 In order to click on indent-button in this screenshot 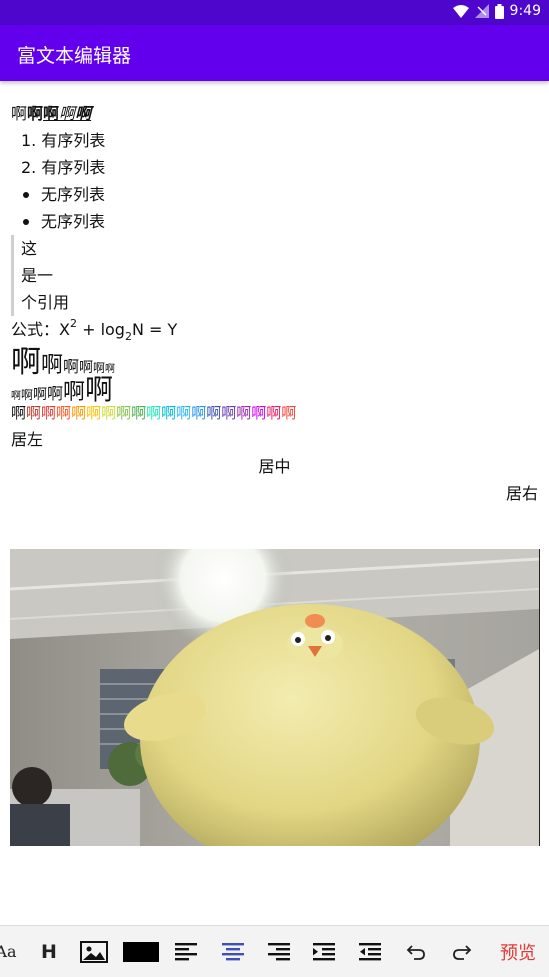, I will do `click(324, 951)`.